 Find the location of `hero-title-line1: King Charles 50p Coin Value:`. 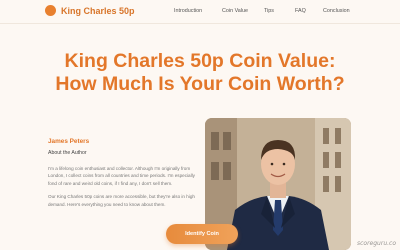

hero-title-line1: King Charles 50p Coin Value: is located at coordinates (200, 61).